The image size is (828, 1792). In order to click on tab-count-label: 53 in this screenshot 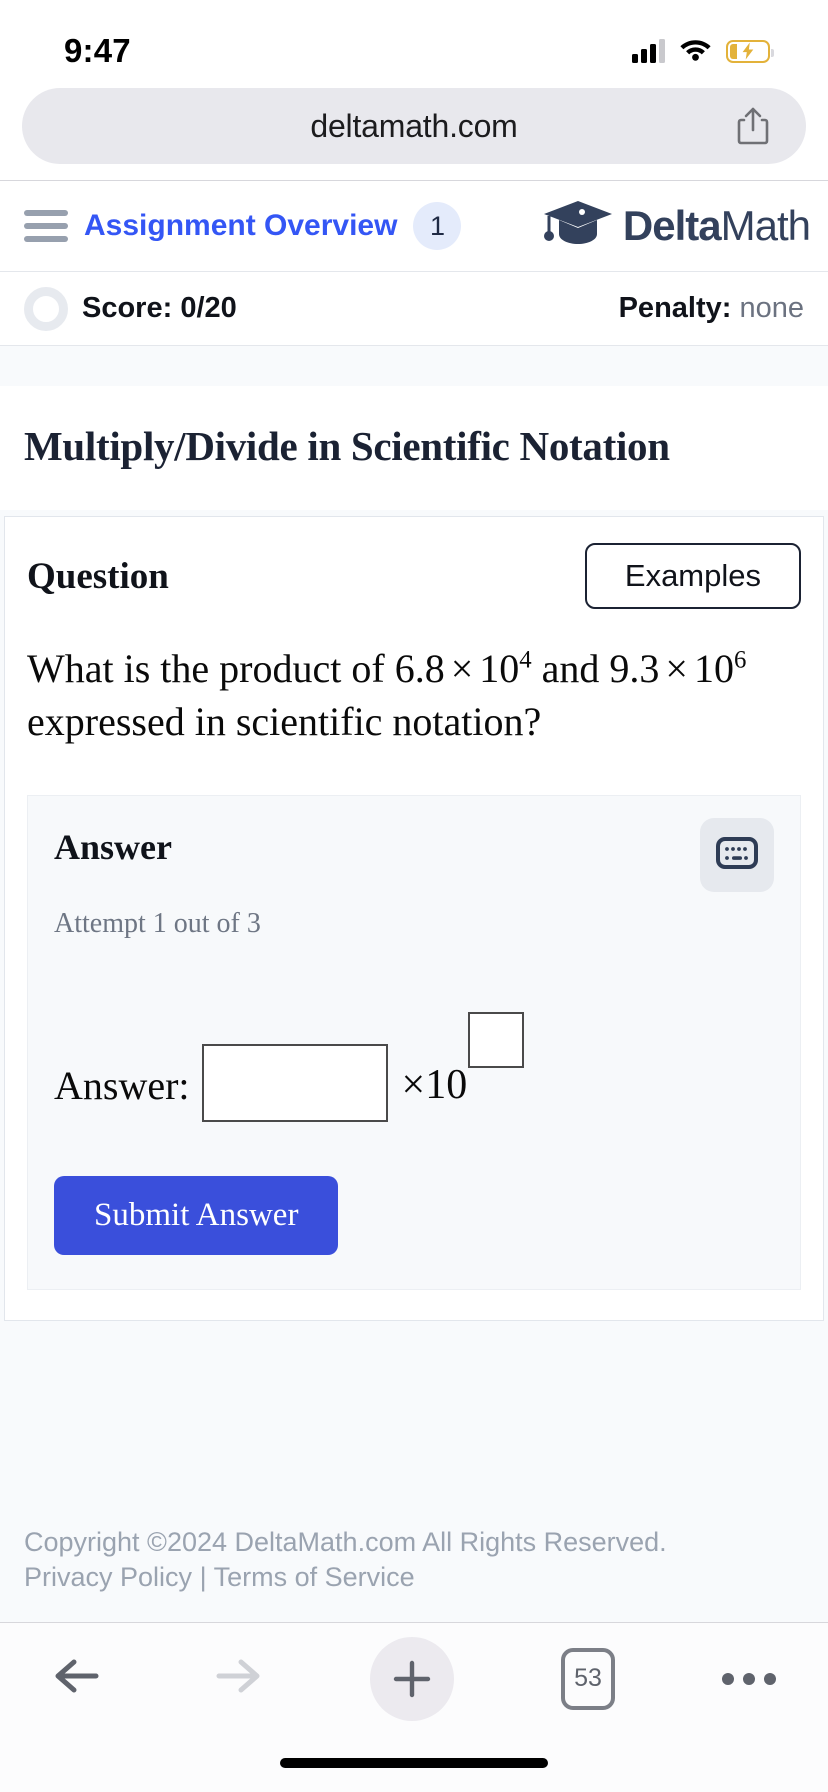, I will do `click(588, 1678)`.